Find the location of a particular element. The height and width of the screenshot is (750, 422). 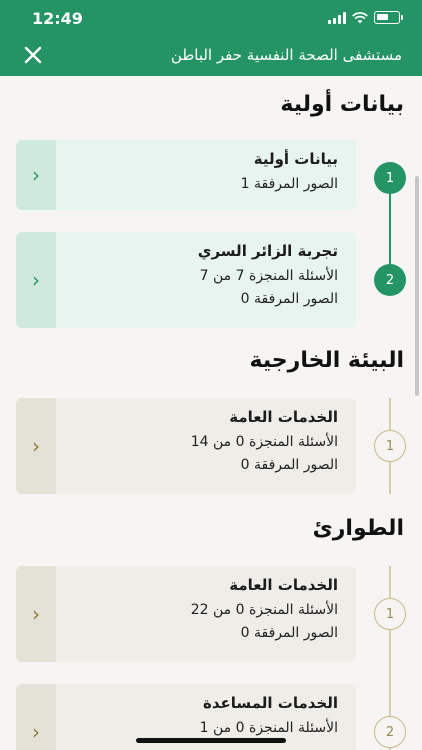

battery-icon is located at coordinates (388, 17).